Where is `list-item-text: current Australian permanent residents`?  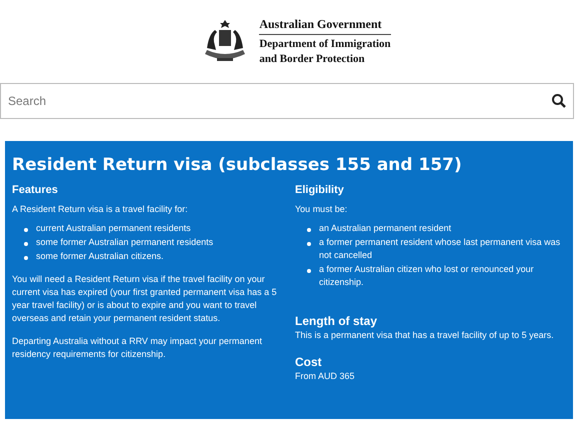
list-item-text: current Australian permanent residents is located at coordinates (113, 228).